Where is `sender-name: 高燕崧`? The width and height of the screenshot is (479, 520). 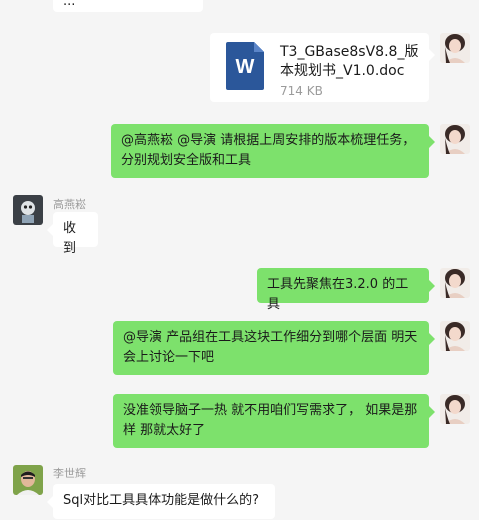
sender-name: 高燕崧 is located at coordinates (69, 204).